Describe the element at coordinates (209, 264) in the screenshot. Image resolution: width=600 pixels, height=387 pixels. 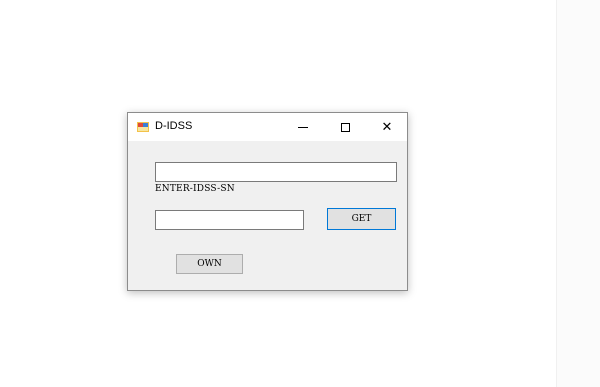
I see `own-button: OWN` at that location.